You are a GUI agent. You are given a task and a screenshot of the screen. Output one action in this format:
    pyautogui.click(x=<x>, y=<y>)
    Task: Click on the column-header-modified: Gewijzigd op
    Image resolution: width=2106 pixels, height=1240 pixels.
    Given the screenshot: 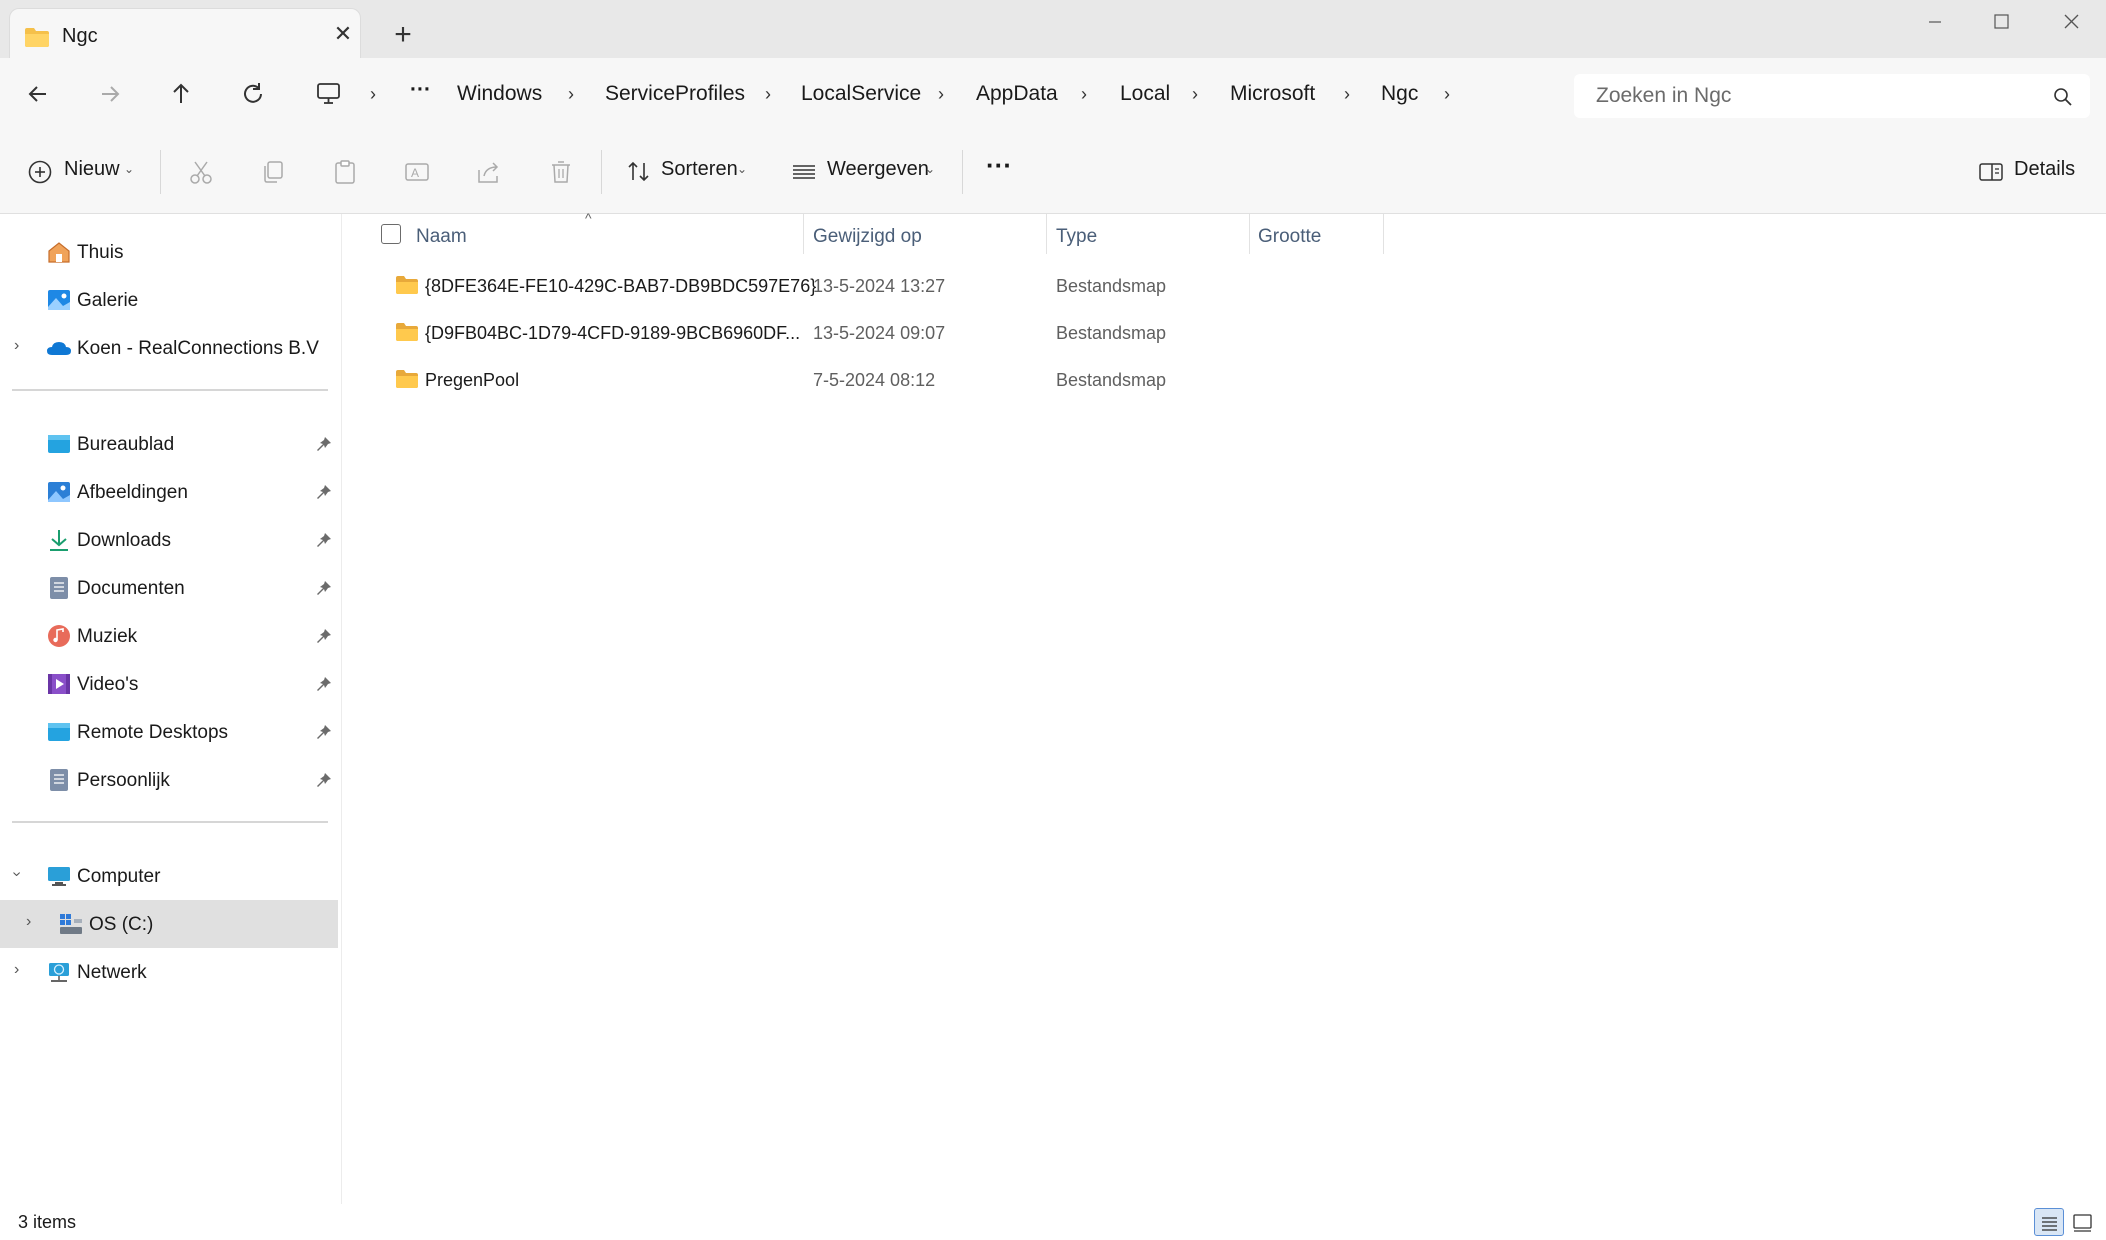 What is the action you would take?
    pyautogui.click(x=867, y=237)
    